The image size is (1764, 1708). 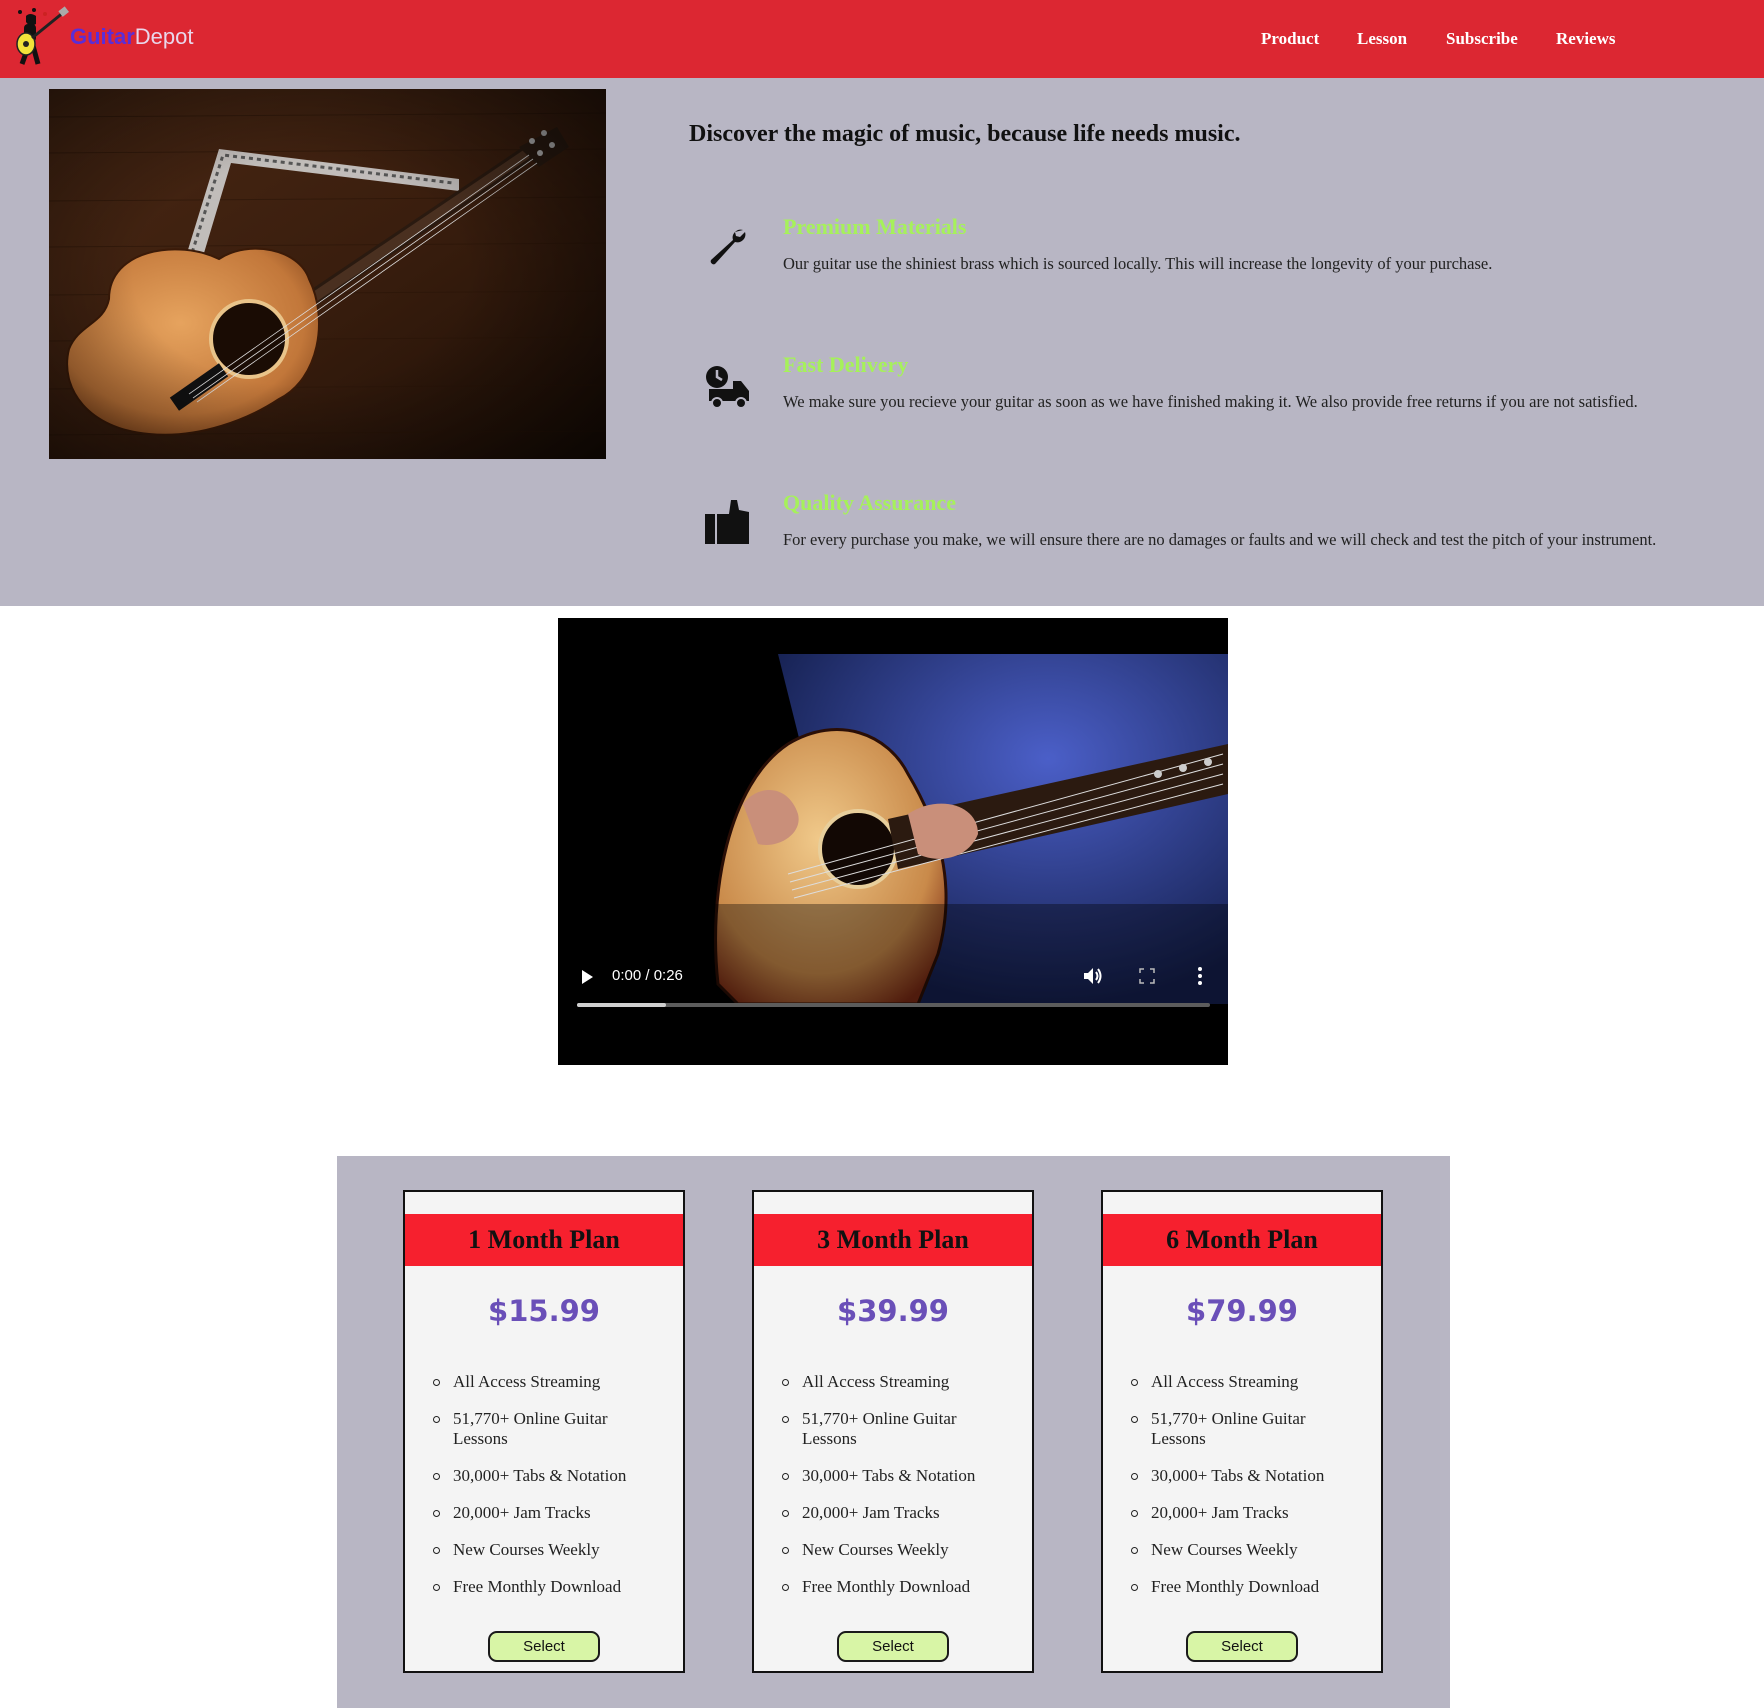 I want to click on feature-title-quality-assurance: Quality Assurance, so click(x=869, y=502).